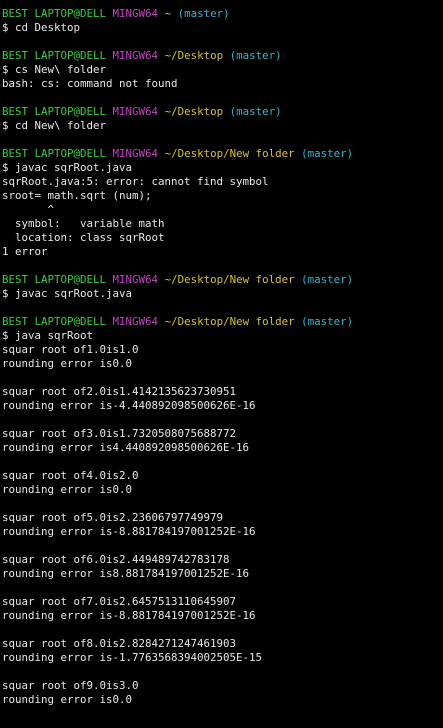 The width and height of the screenshot is (443, 728). What do you see at coordinates (168, 13) in the screenshot?
I see `prompt-path: ~` at bounding box center [168, 13].